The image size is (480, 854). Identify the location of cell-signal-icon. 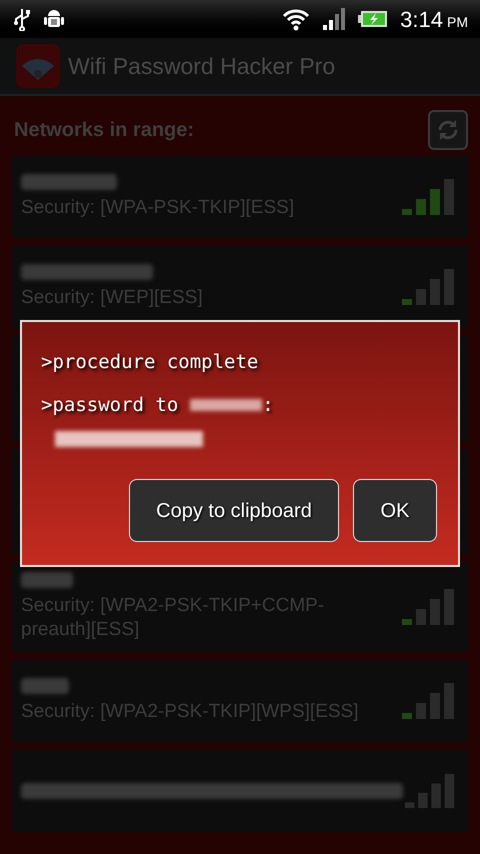
(334, 19).